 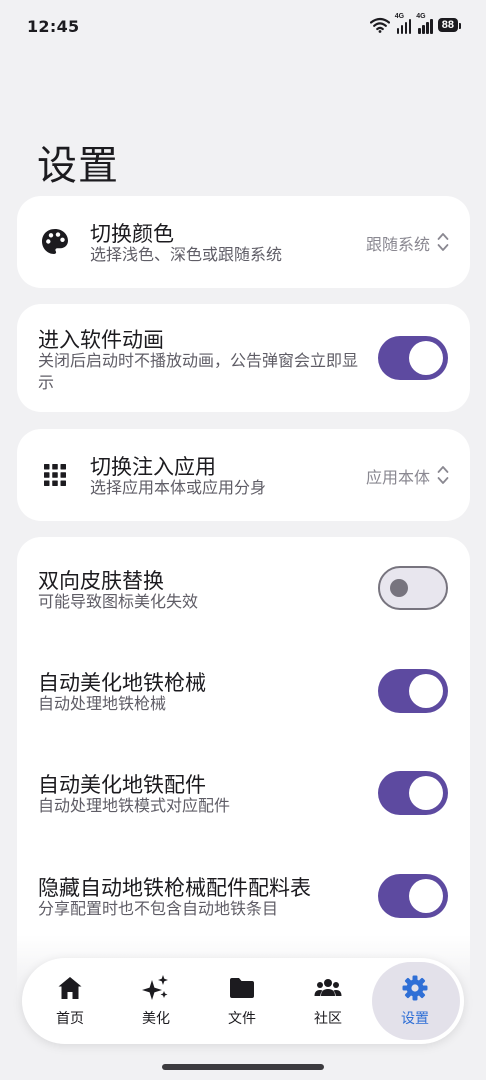 What do you see at coordinates (156, 1019) in the screenshot?
I see `nav-label-beautify: 美化` at bounding box center [156, 1019].